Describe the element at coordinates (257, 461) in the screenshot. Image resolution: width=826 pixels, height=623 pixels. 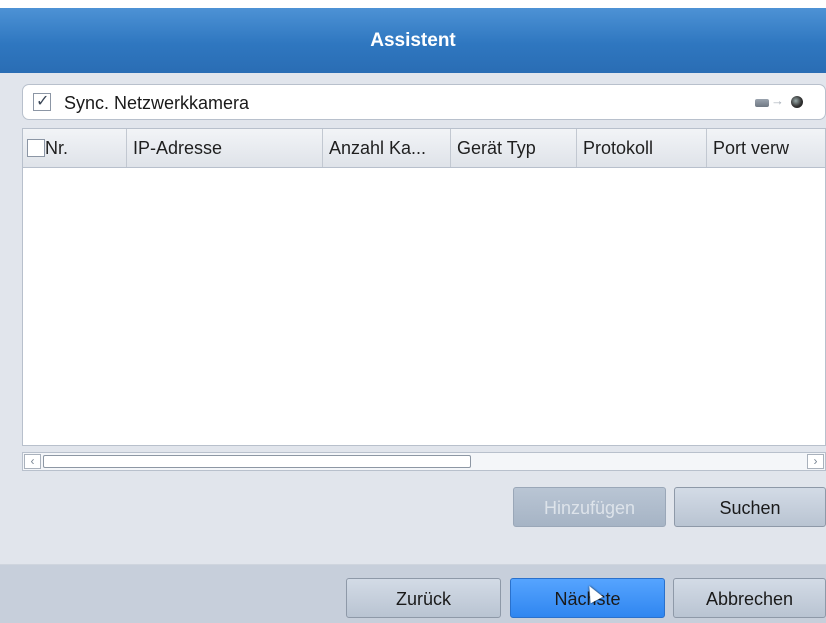
I see `scrollbar-thumb` at that location.